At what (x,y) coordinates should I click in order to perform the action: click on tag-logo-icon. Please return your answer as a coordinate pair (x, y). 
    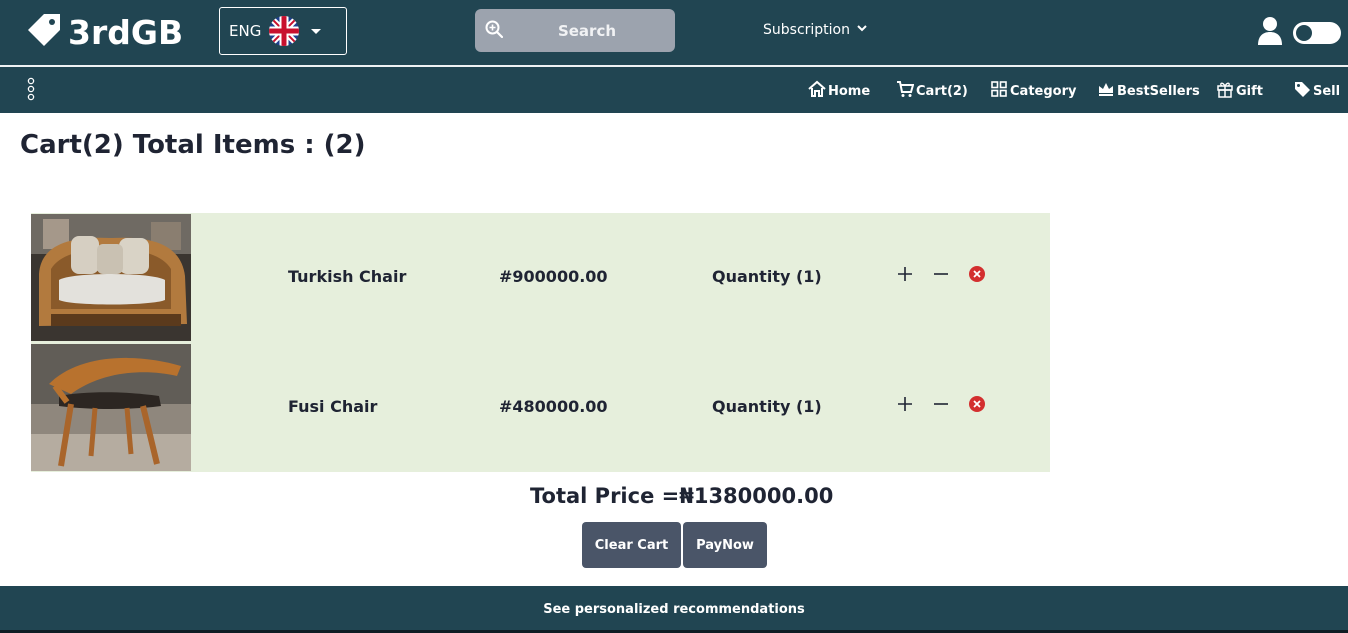
    Looking at the image, I should click on (44, 32).